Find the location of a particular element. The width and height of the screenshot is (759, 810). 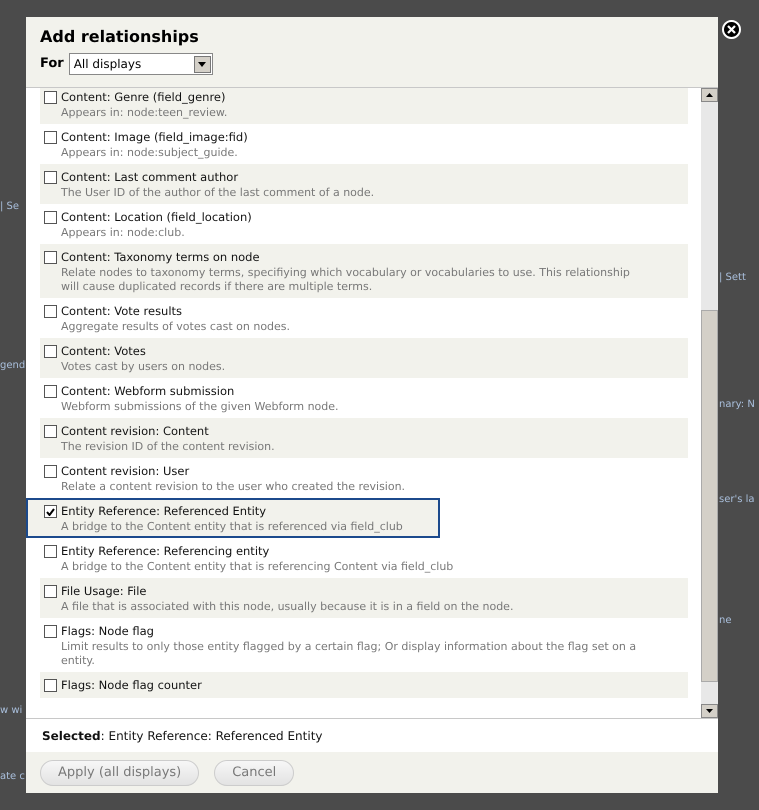

scroll-down-icon is located at coordinates (709, 711).